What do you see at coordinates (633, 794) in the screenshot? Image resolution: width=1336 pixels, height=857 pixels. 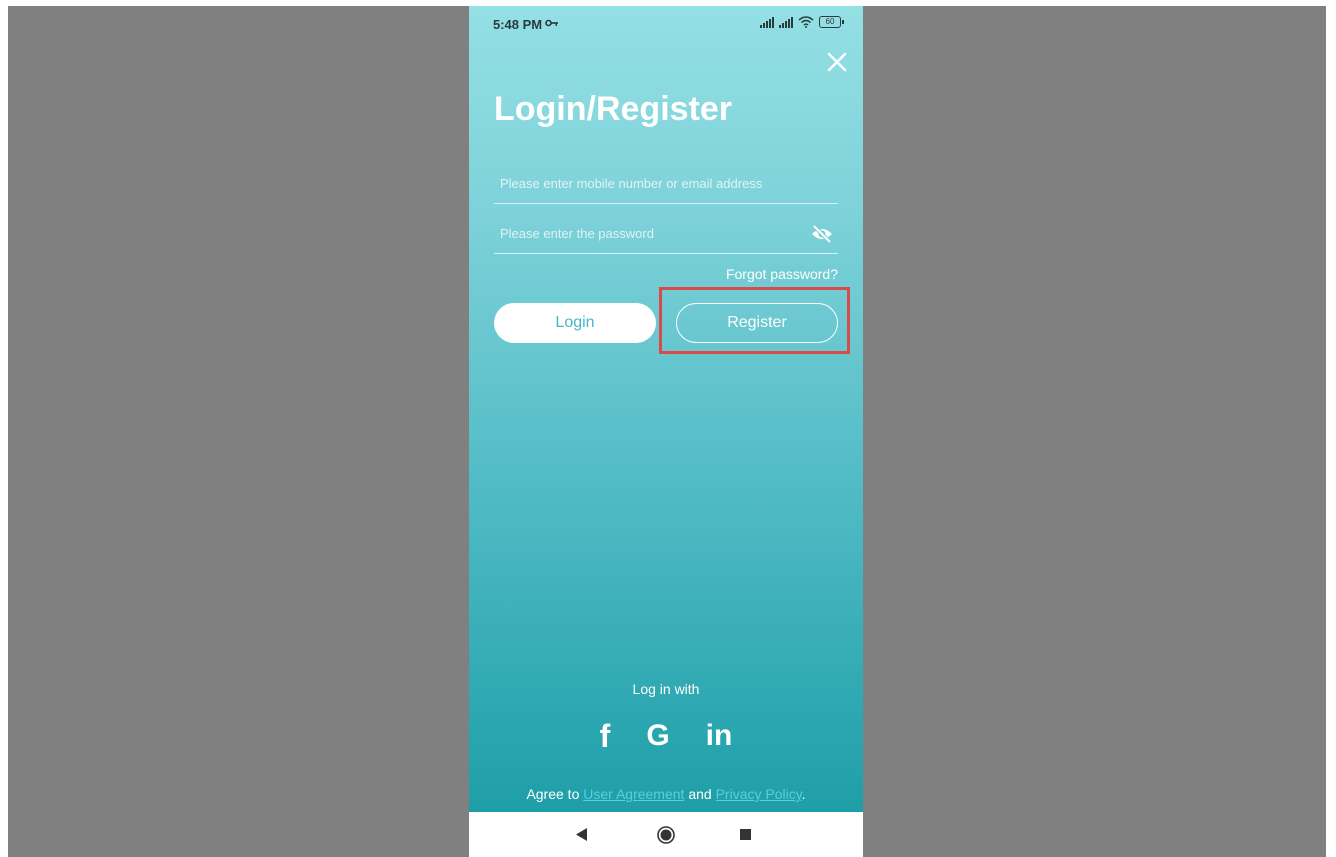 I see `user-agreement-link: User Agreement` at bounding box center [633, 794].